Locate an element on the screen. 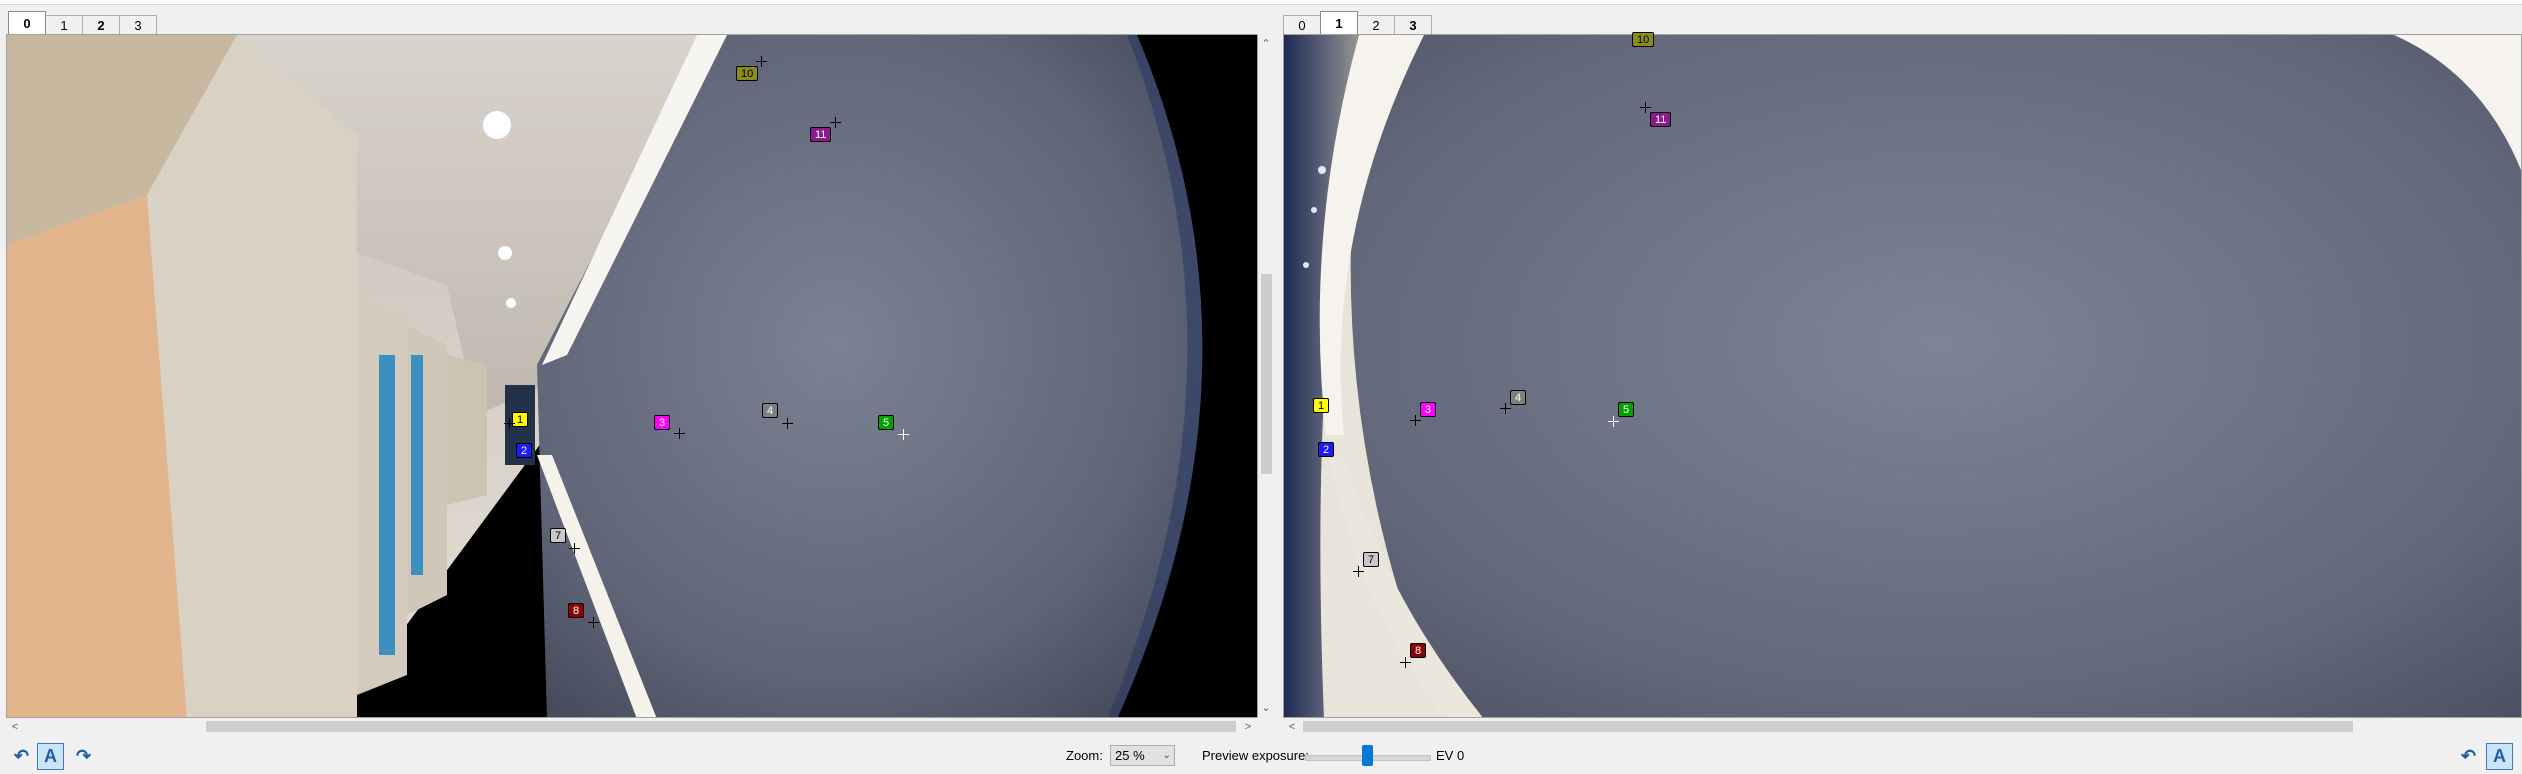 The height and width of the screenshot is (774, 2522). right-cp-8-marker is located at coordinates (1405, 662).